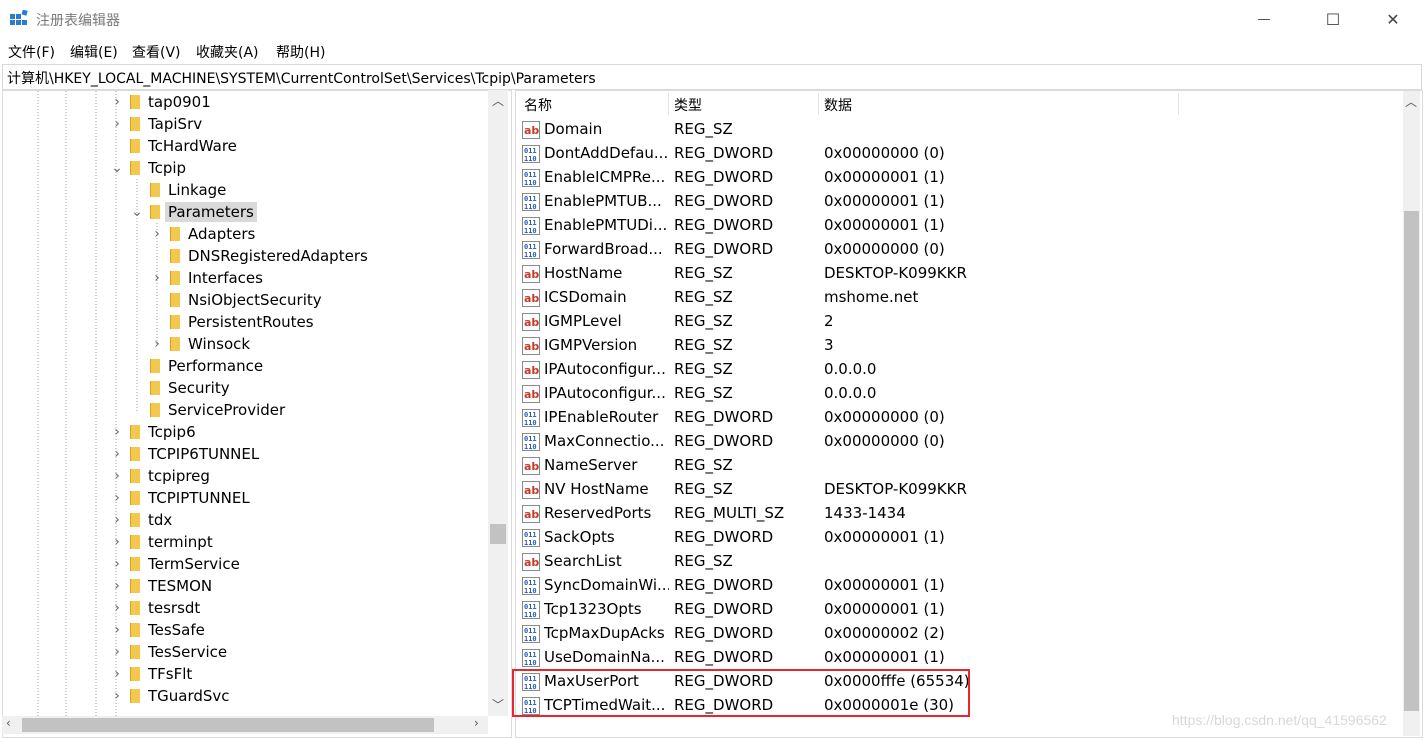 The width and height of the screenshot is (1424, 739). What do you see at coordinates (166, 124) in the screenshot?
I see `tree-item: TapiSrv` at bounding box center [166, 124].